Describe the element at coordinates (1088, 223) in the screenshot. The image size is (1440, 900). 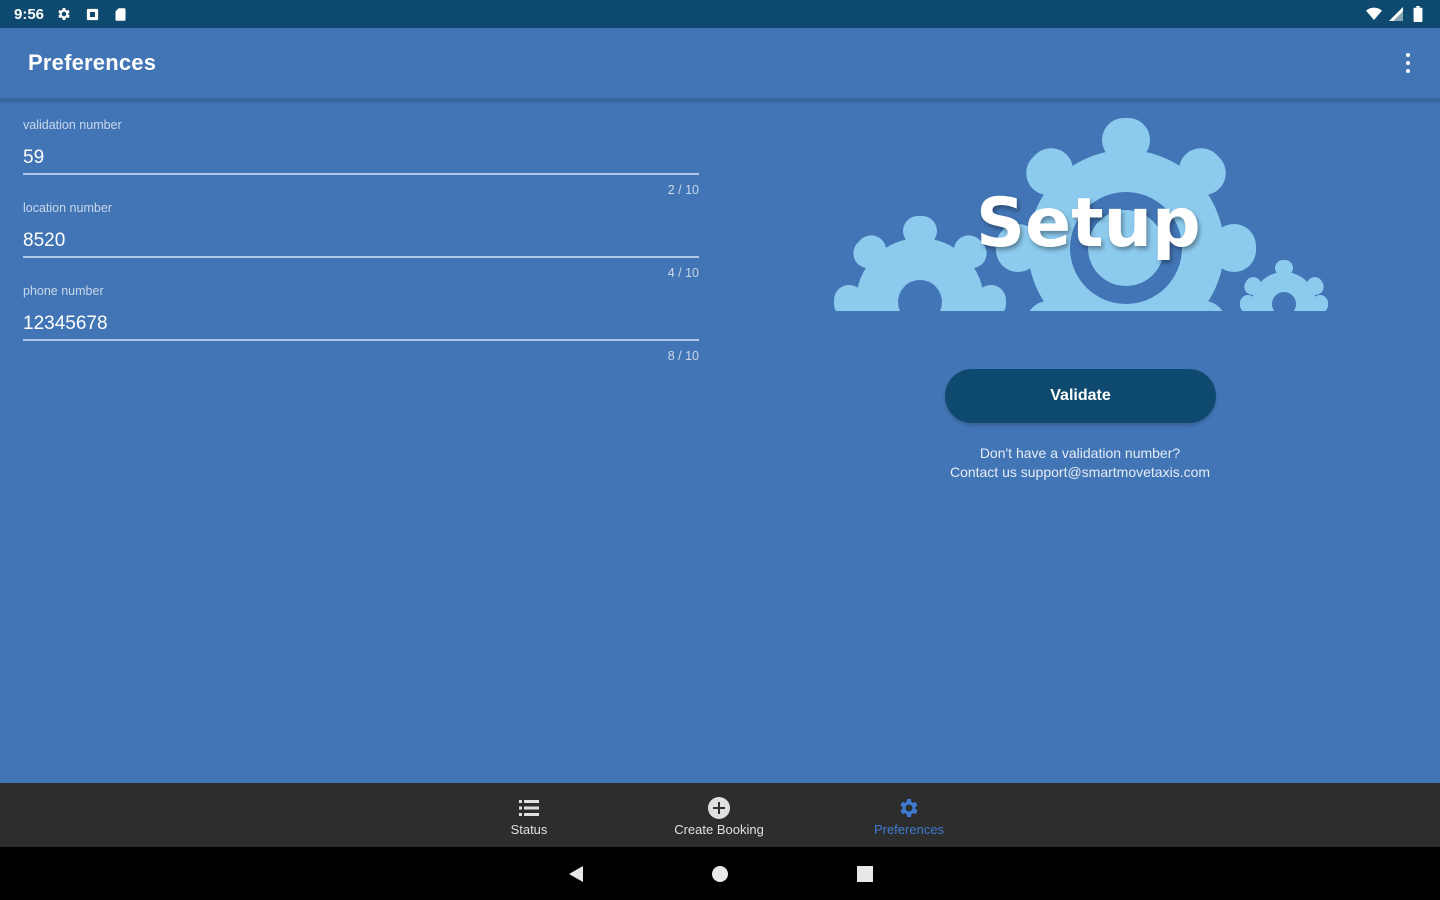
I see `setup-title: Setup` at that location.